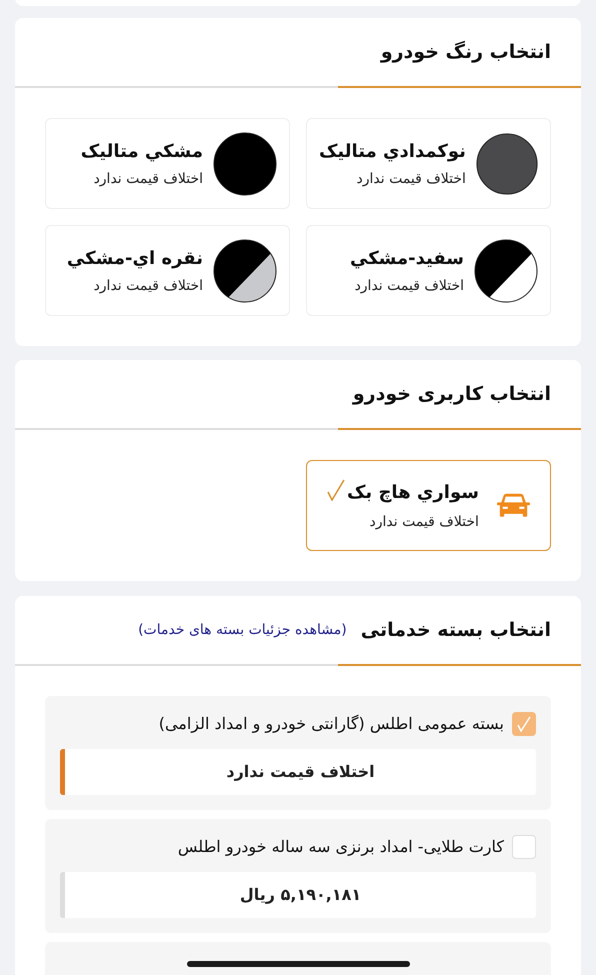  I want to click on color-option: نقره اي-مشکي اختلاف قيمت ندارد, so click(167, 270).